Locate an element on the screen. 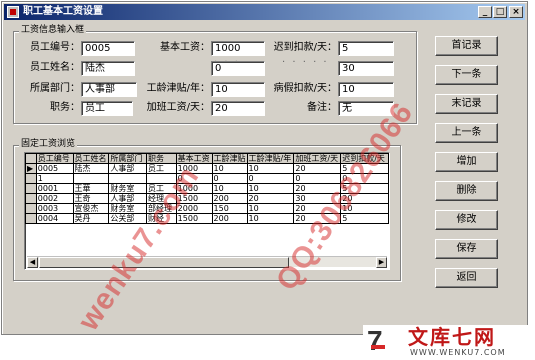 Image resolution: width=535 pixels, height=360 pixels. table-cell: 陆杰 is located at coordinates (91, 168).